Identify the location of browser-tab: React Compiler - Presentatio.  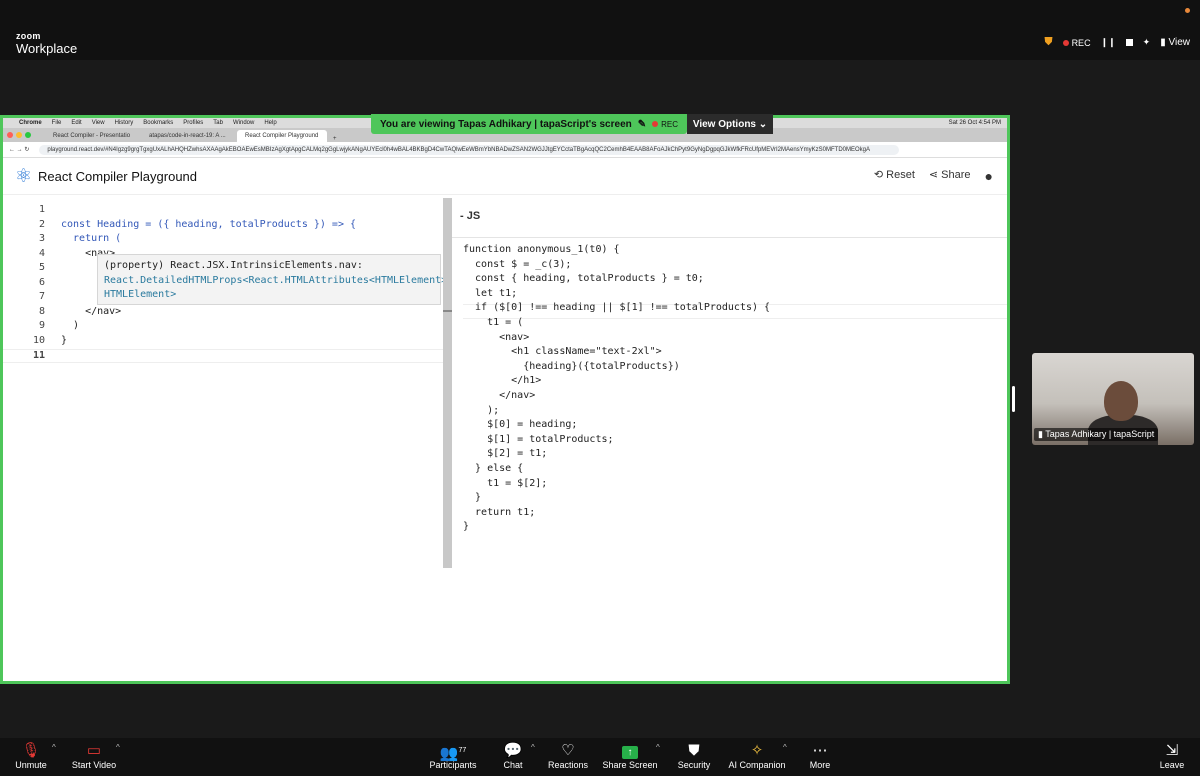
(90, 136).